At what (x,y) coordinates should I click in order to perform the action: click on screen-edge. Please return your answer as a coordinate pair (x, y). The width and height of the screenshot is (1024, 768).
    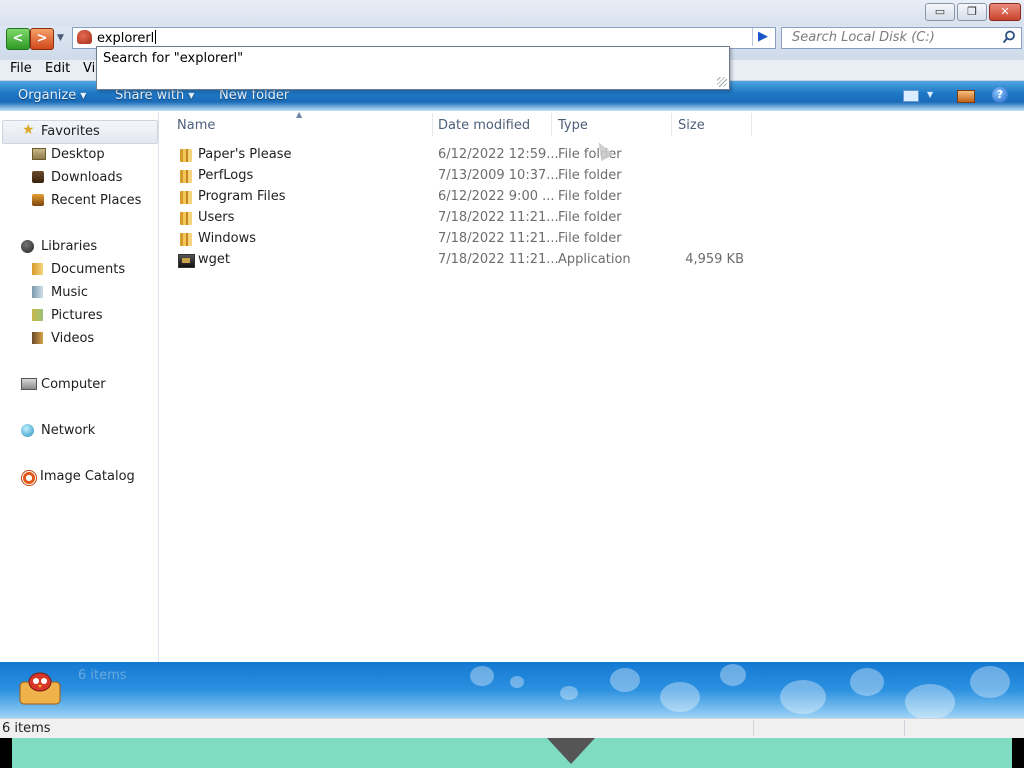
    Looking at the image, I should click on (1018, 753).